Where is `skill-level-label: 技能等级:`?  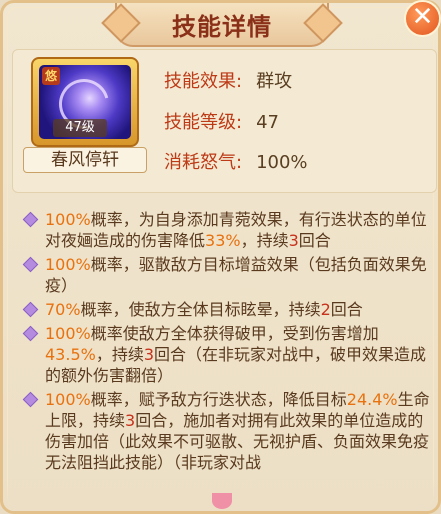 skill-level-label: 技能等级: is located at coordinates (203, 122).